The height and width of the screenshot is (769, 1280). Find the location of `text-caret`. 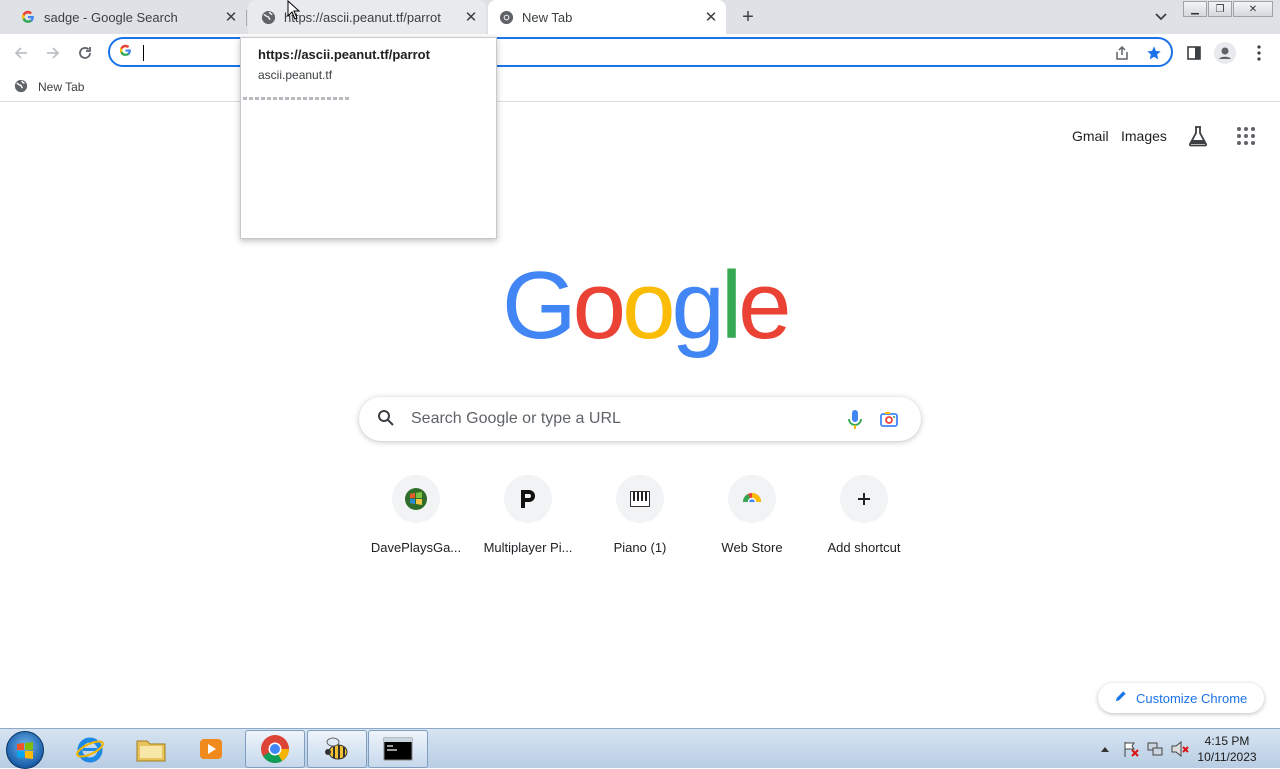

text-caret is located at coordinates (143, 53).